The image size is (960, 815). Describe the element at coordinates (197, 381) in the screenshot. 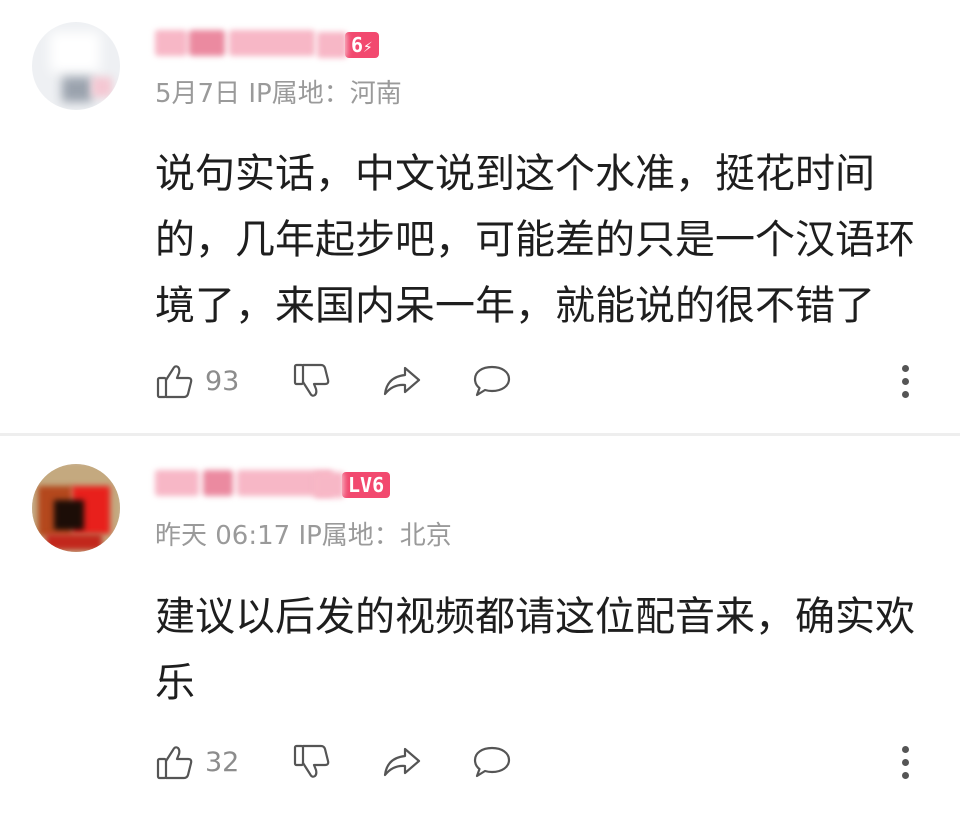

I see `like-button: 93` at that location.